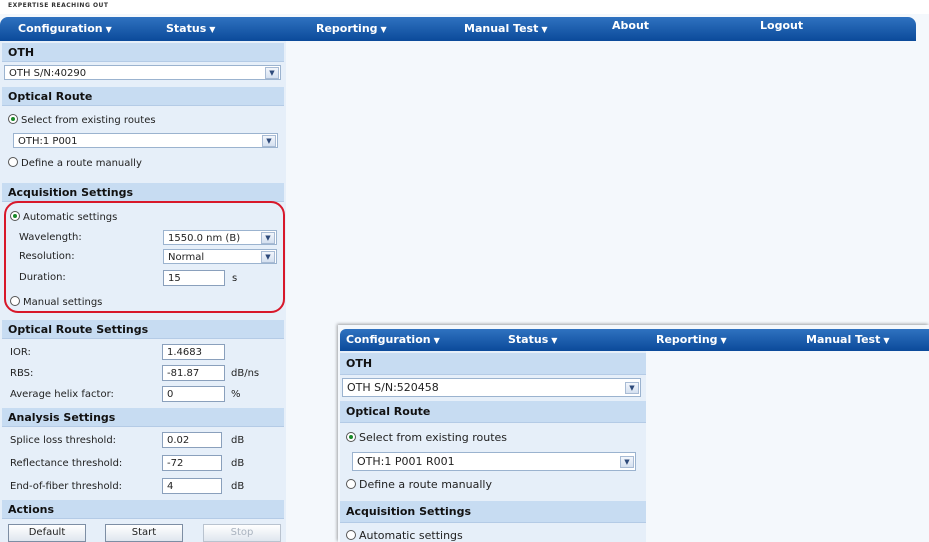 The image size is (929, 542). I want to click on acquisition-highlight-outline, so click(144, 257).